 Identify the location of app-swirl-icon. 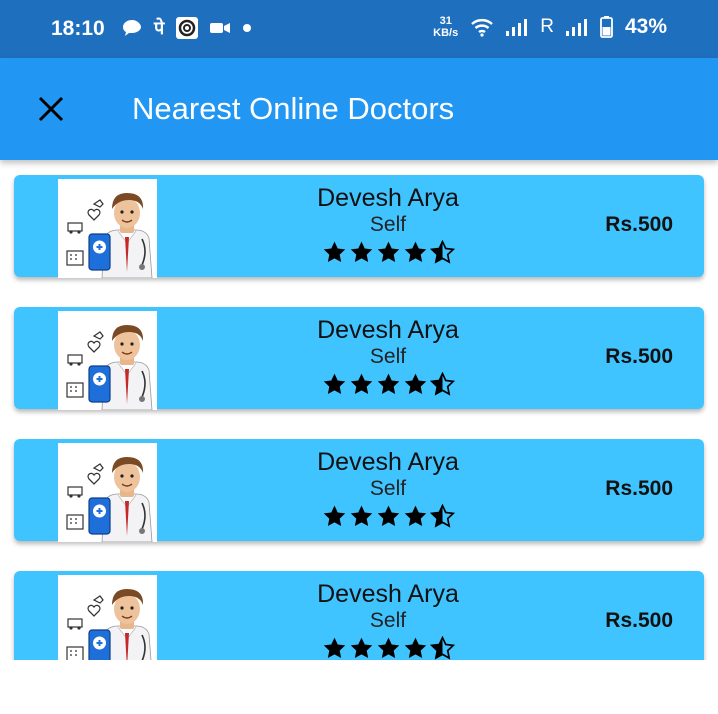
(187, 28).